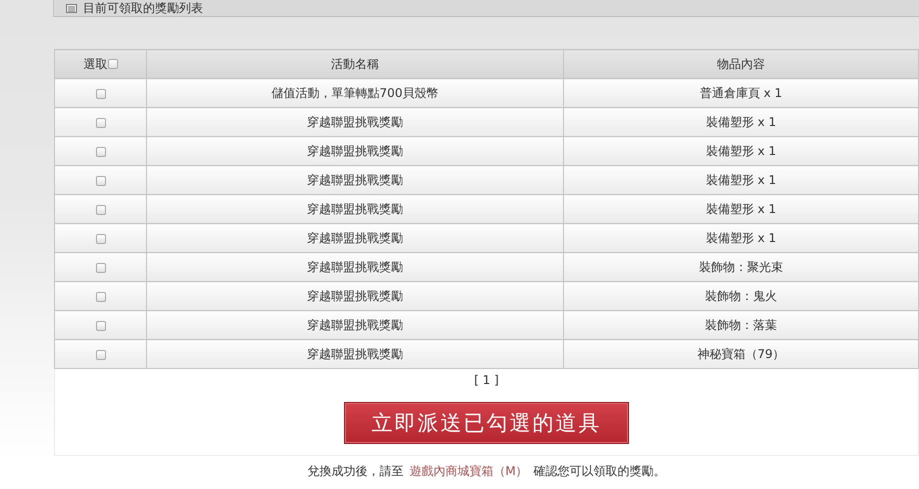  I want to click on table-cell: 裝飾物：落葉, so click(741, 325).